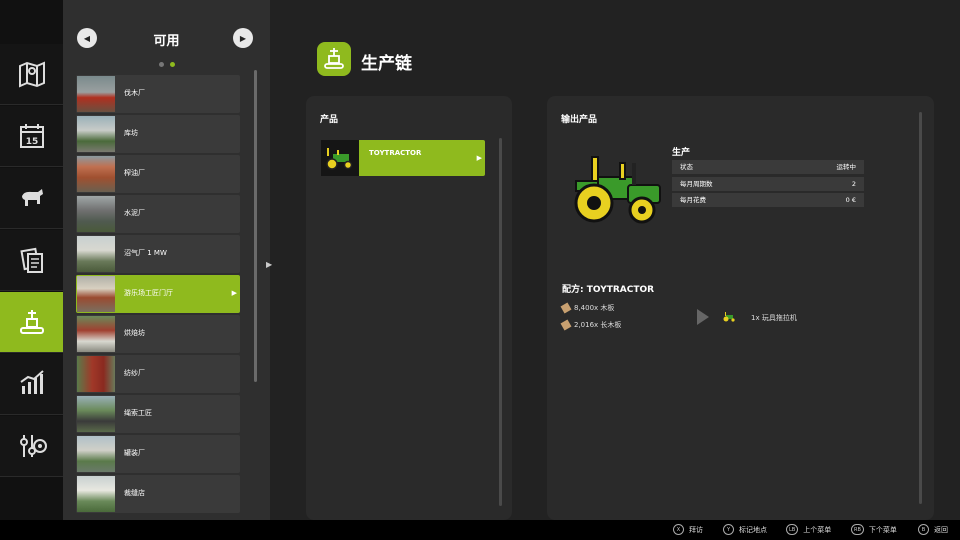 The image size is (960, 540). I want to click on product-item-selected: TOYTRACTOR ▶, so click(403, 158).